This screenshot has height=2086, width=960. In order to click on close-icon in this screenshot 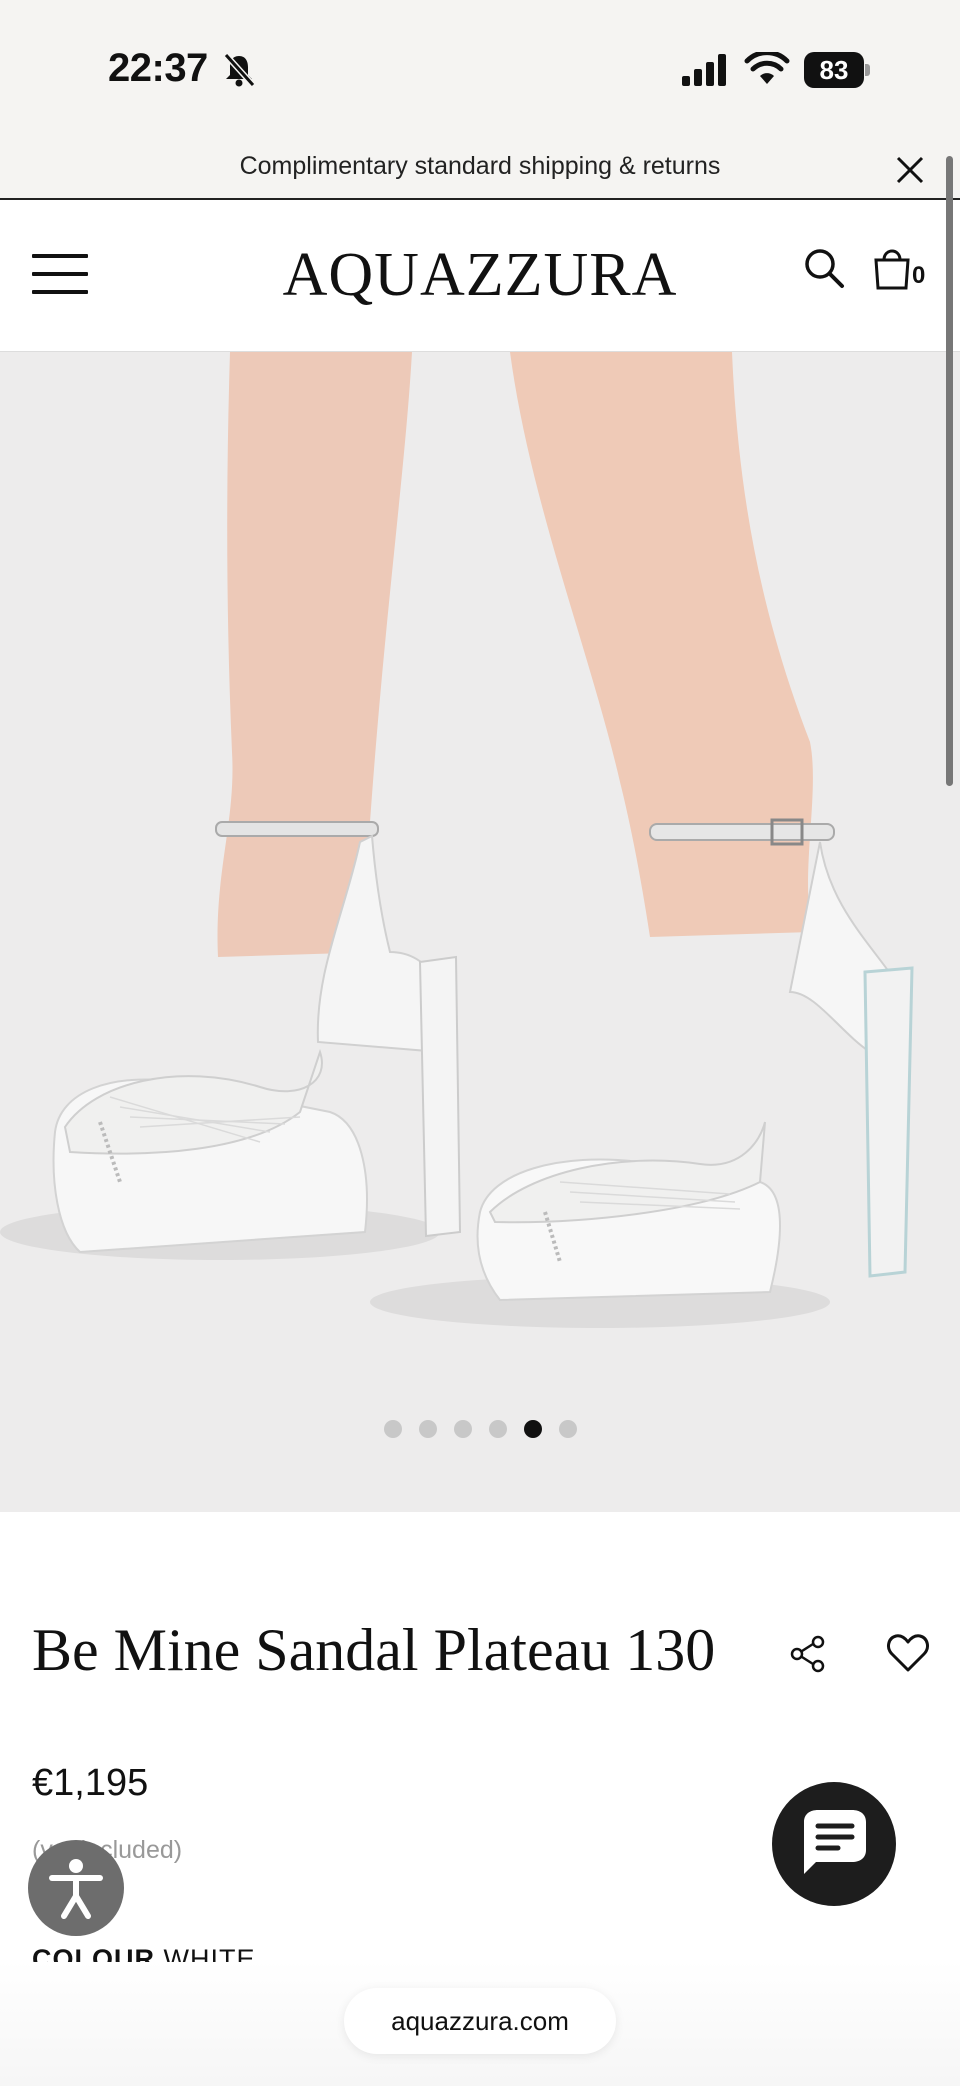, I will do `click(910, 170)`.